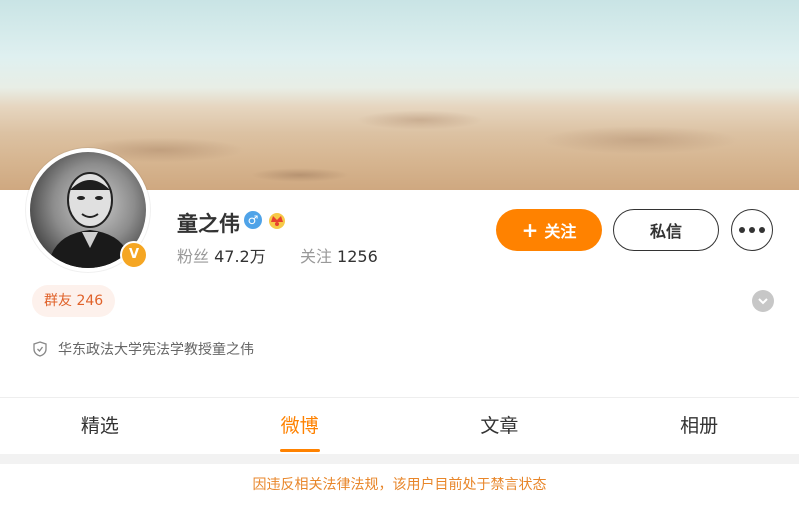 The width and height of the screenshot is (799, 506). What do you see at coordinates (240, 256) in the screenshot?
I see `followers-count: 47.2万` at bounding box center [240, 256].